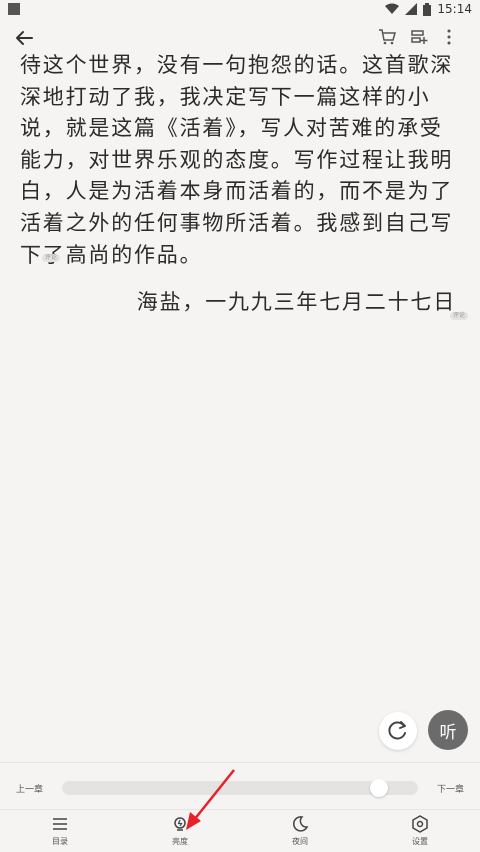  I want to click on nav-item-brightness: 亮度, so click(180, 832).